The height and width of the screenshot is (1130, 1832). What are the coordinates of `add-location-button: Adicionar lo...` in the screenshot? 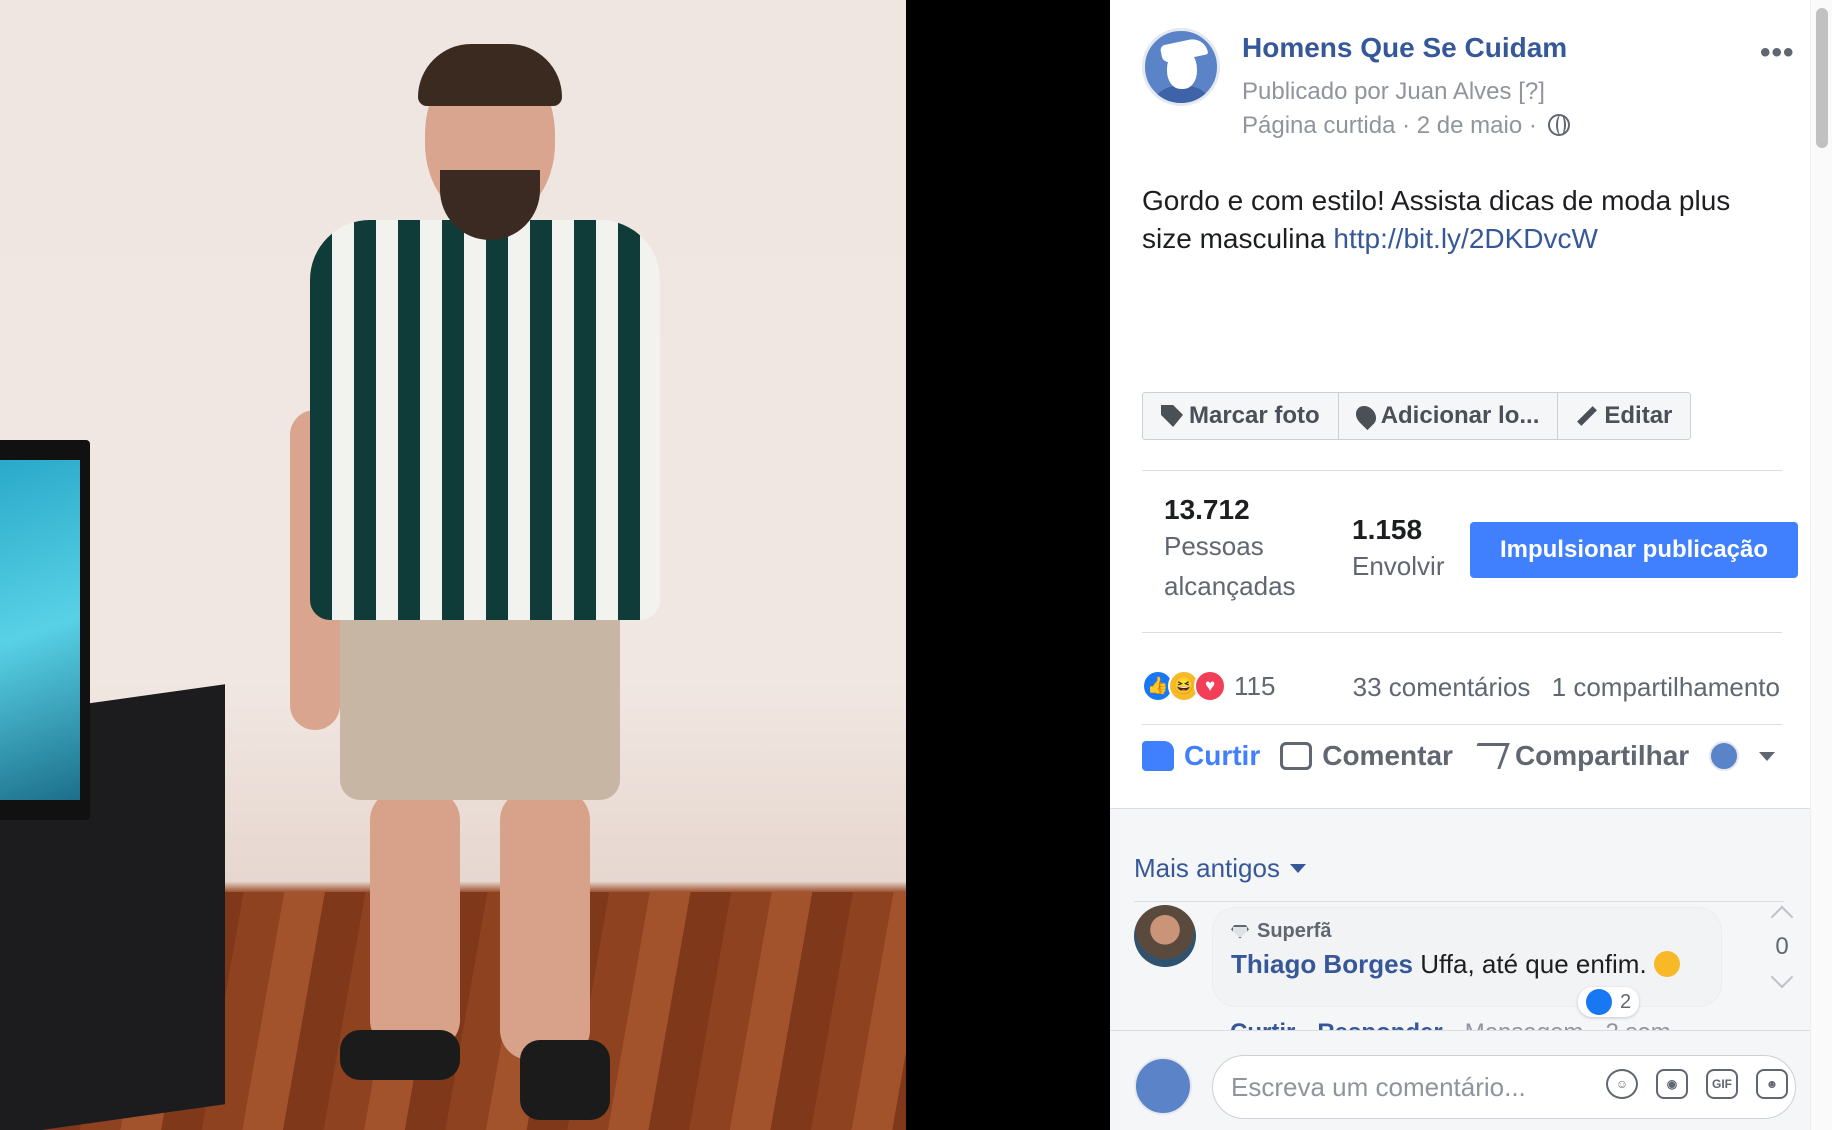 It's located at (1449, 416).